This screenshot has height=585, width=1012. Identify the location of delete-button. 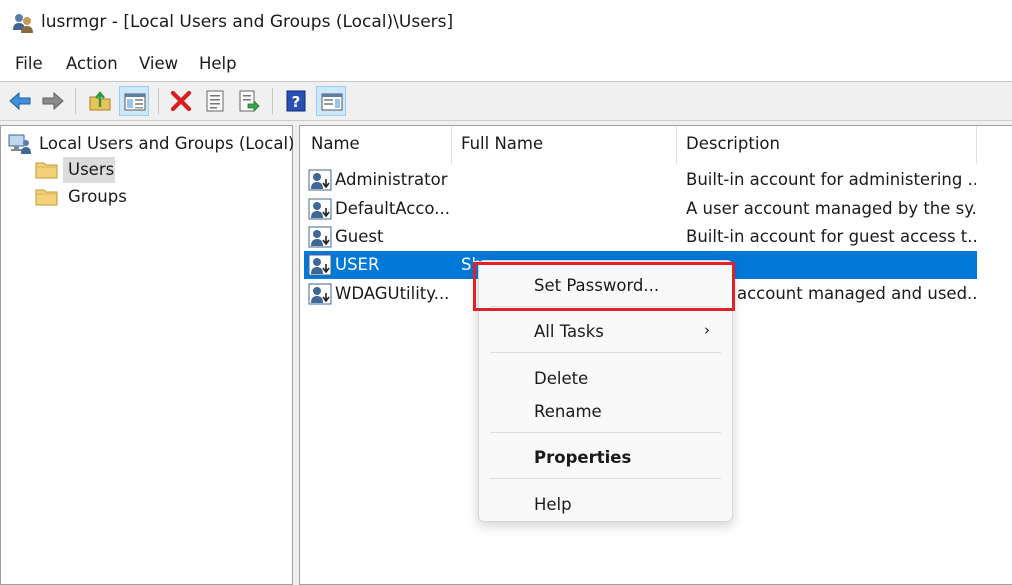
(181, 101).